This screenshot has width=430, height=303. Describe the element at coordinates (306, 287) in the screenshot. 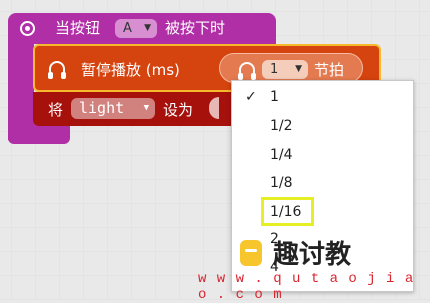

I see `watermark-url: w w w . q u t a o j i a o . c o m` at that location.